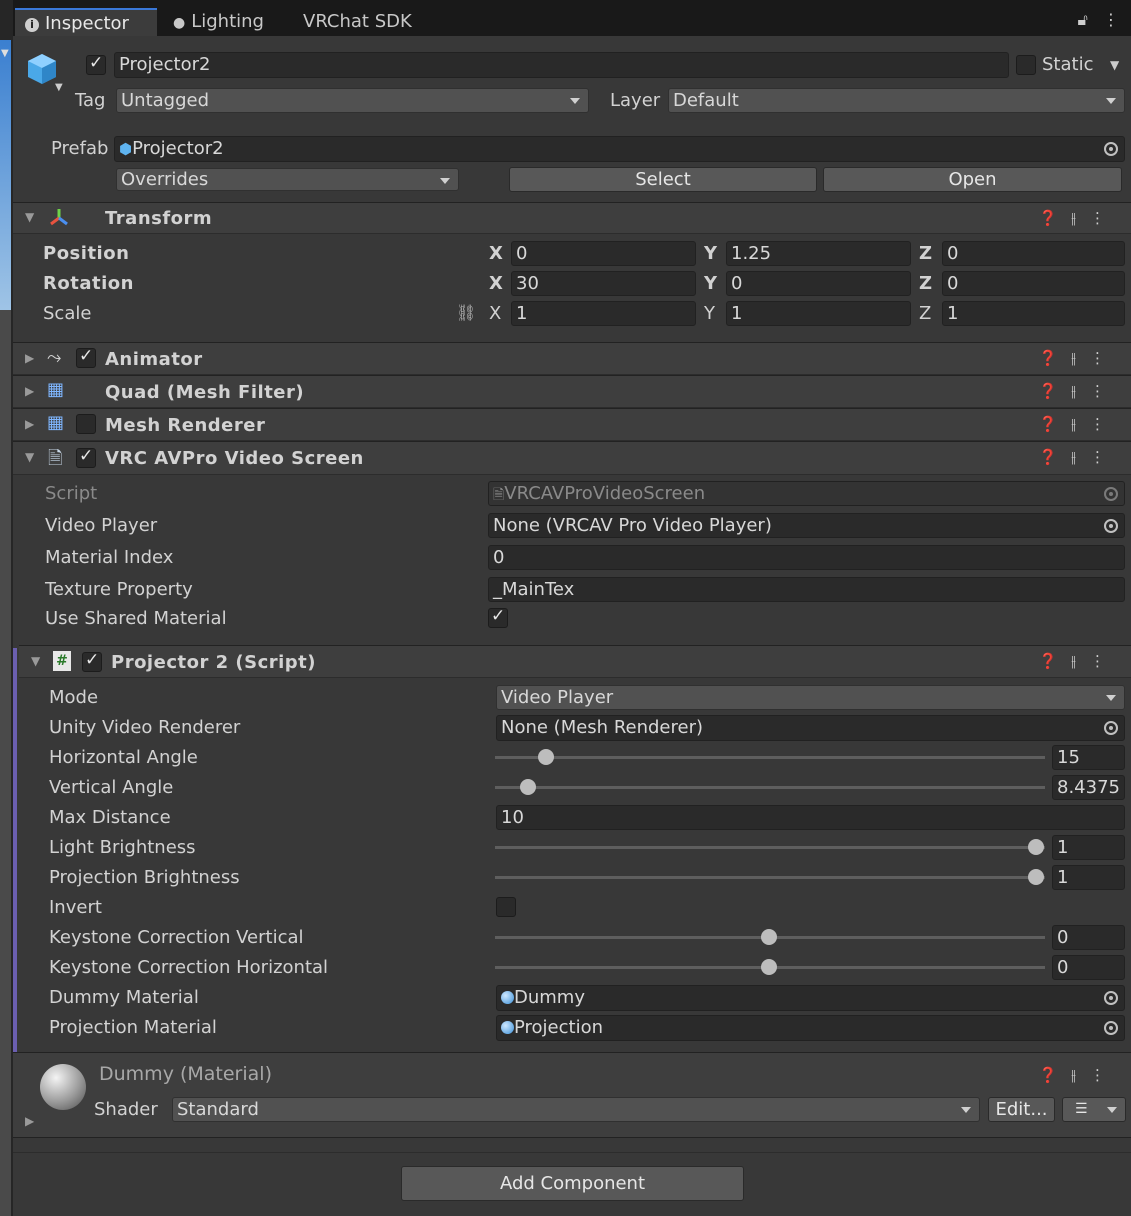 This screenshot has height=1216, width=1131. I want to click on lock-icon: 🔓︎, so click(1083, 19).